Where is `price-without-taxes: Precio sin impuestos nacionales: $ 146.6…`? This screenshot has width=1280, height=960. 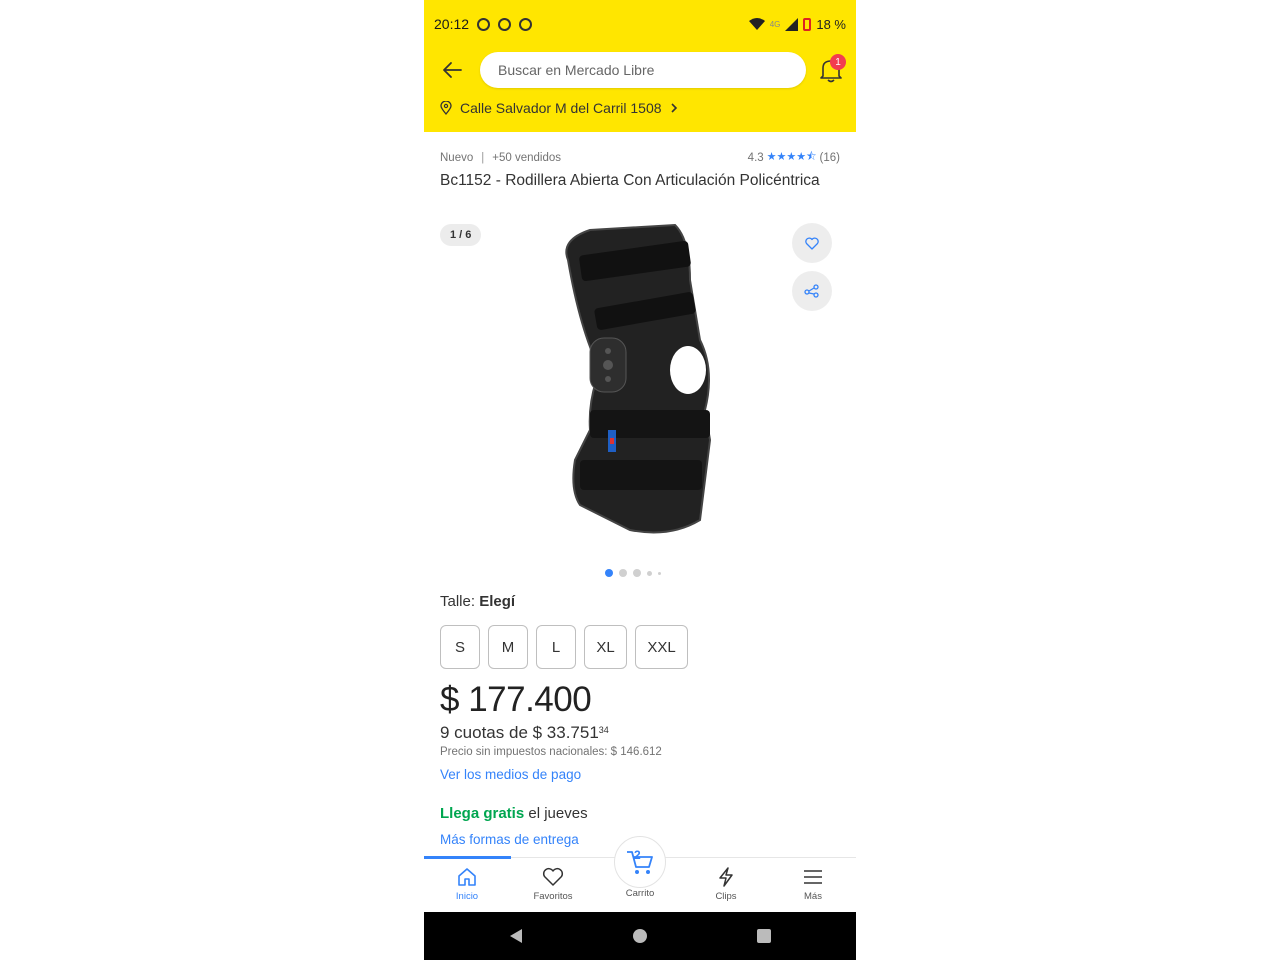
price-without-taxes: Precio sin impuestos nacionales: $ 146.6… is located at coordinates (551, 752).